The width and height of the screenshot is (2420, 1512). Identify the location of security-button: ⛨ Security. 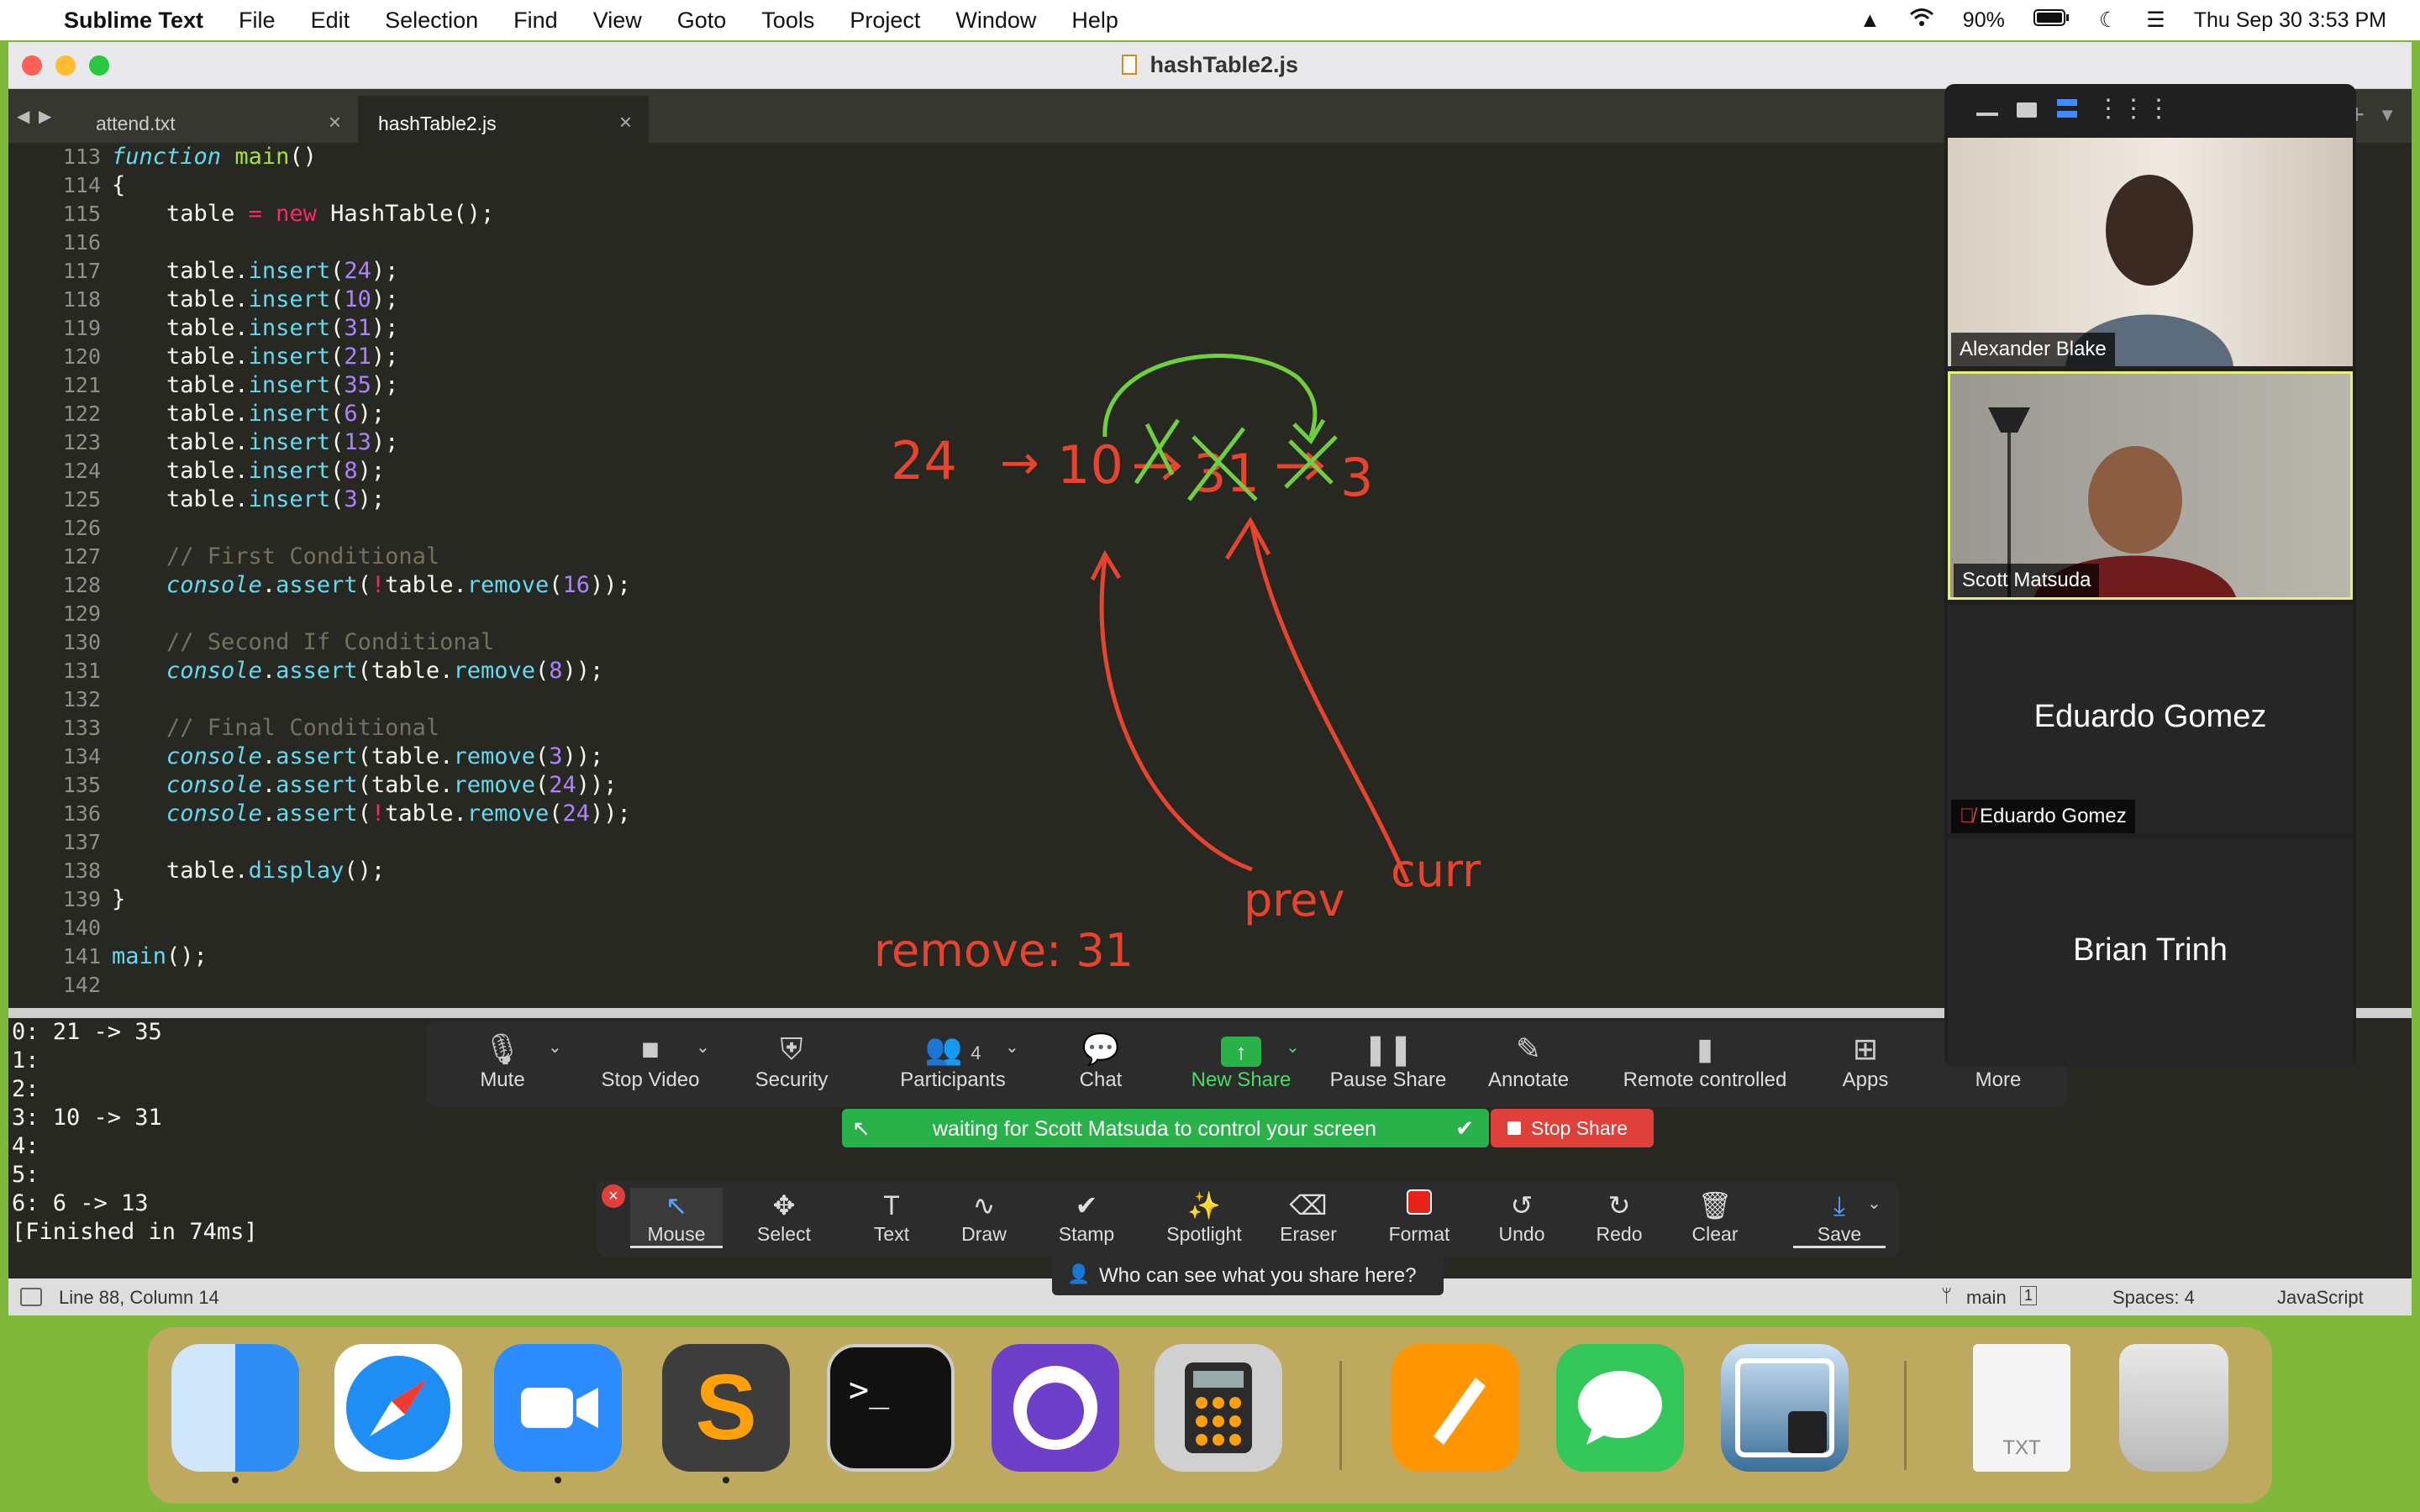
(792, 1061).